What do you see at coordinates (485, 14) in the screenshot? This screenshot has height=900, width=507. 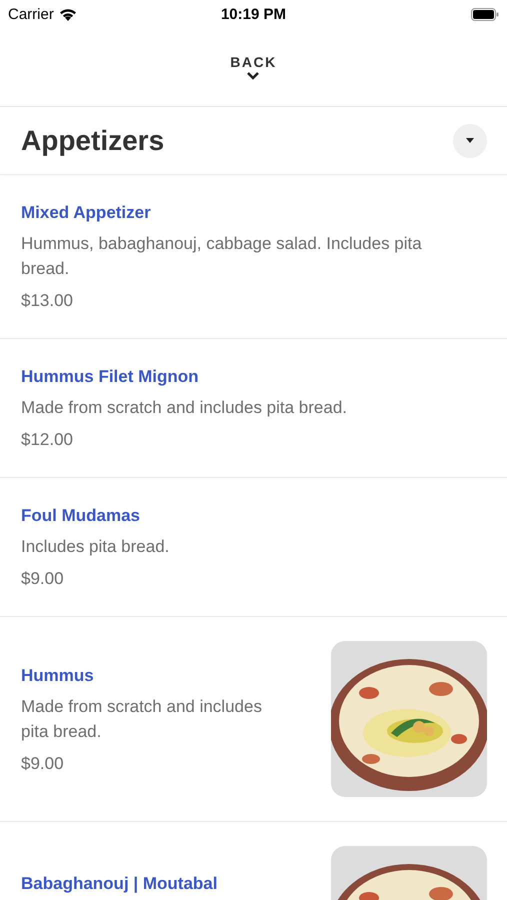 I see `battery-icon` at bounding box center [485, 14].